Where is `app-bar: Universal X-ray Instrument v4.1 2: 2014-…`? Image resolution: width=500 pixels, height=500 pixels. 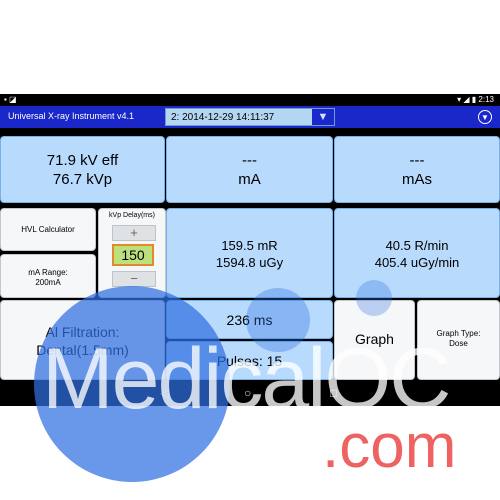
app-bar: Universal X-ray Instrument v4.1 2: 2014-… is located at coordinates (250, 117).